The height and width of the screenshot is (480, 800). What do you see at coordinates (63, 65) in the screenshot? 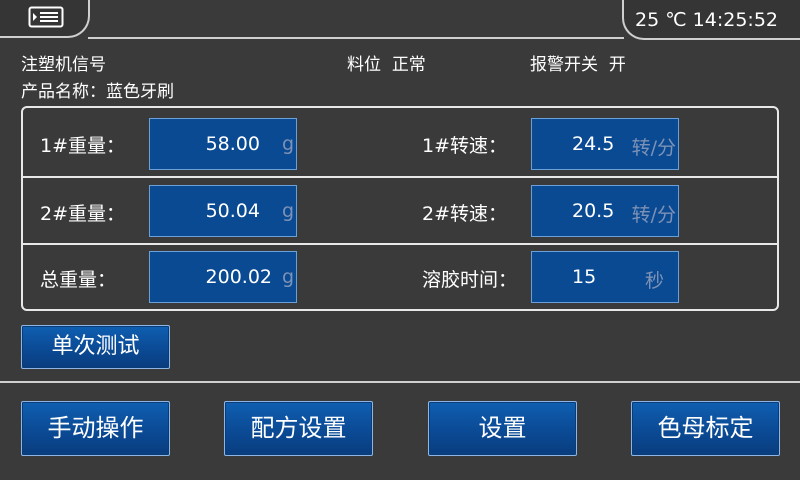
I see `signal-label: 注塑机信号` at bounding box center [63, 65].